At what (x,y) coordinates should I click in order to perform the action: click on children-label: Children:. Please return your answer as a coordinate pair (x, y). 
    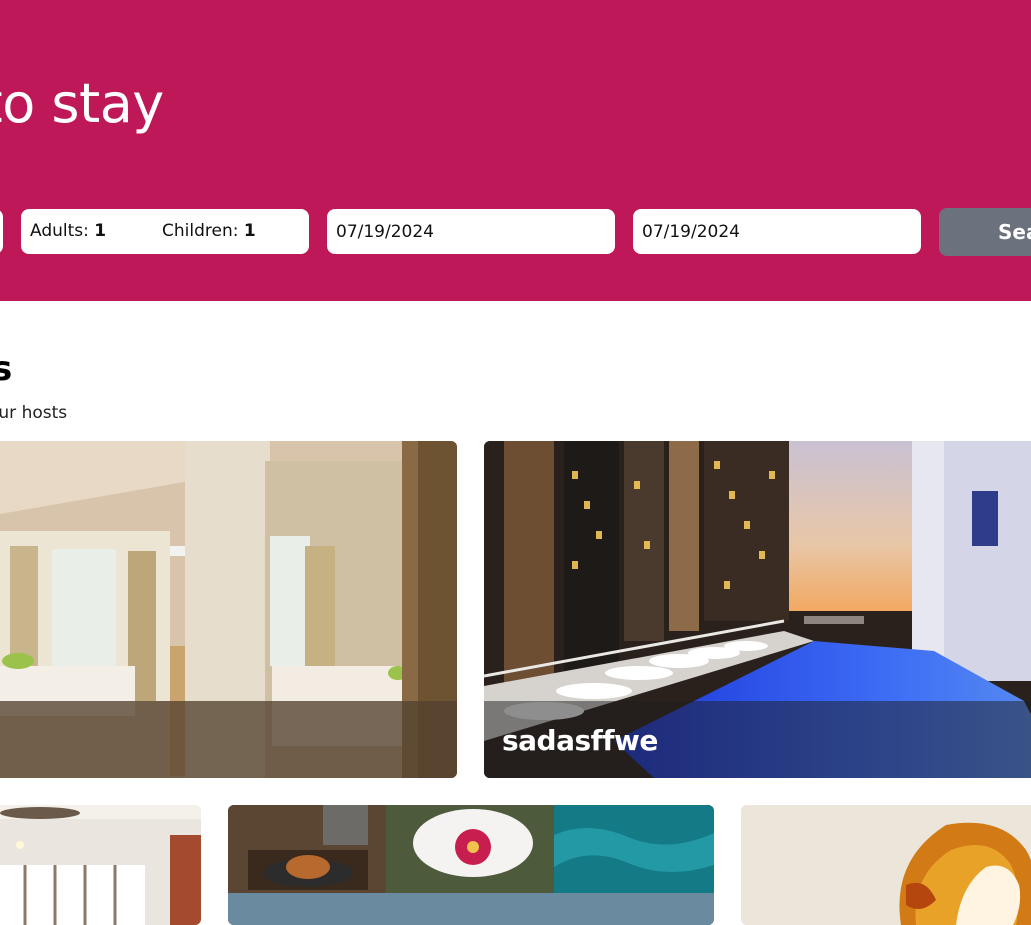
    Looking at the image, I should click on (200, 231).